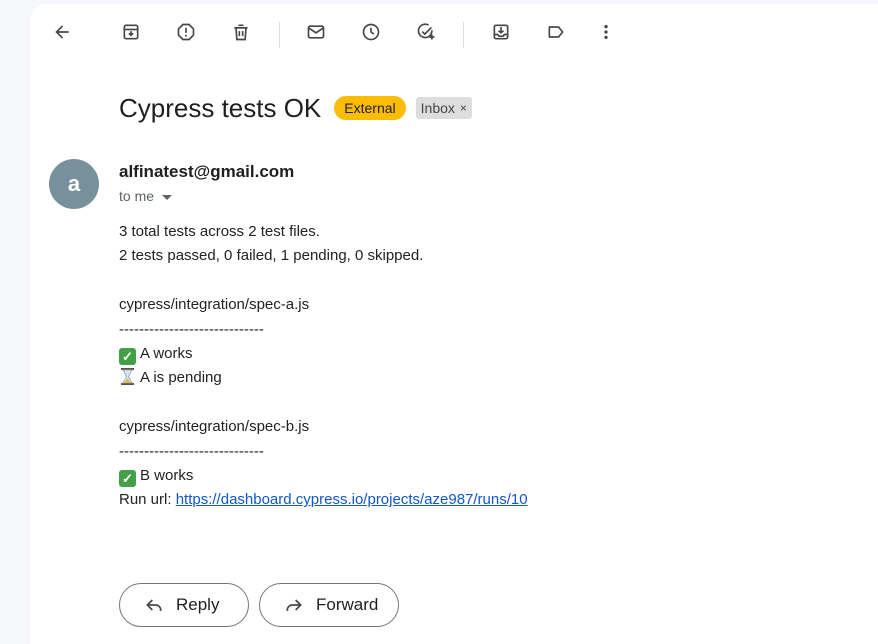 This screenshot has width=878, height=644. What do you see at coordinates (463, 108) in the screenshot?
I see `remove-label-button: ×` at bounding box center [463, 108].